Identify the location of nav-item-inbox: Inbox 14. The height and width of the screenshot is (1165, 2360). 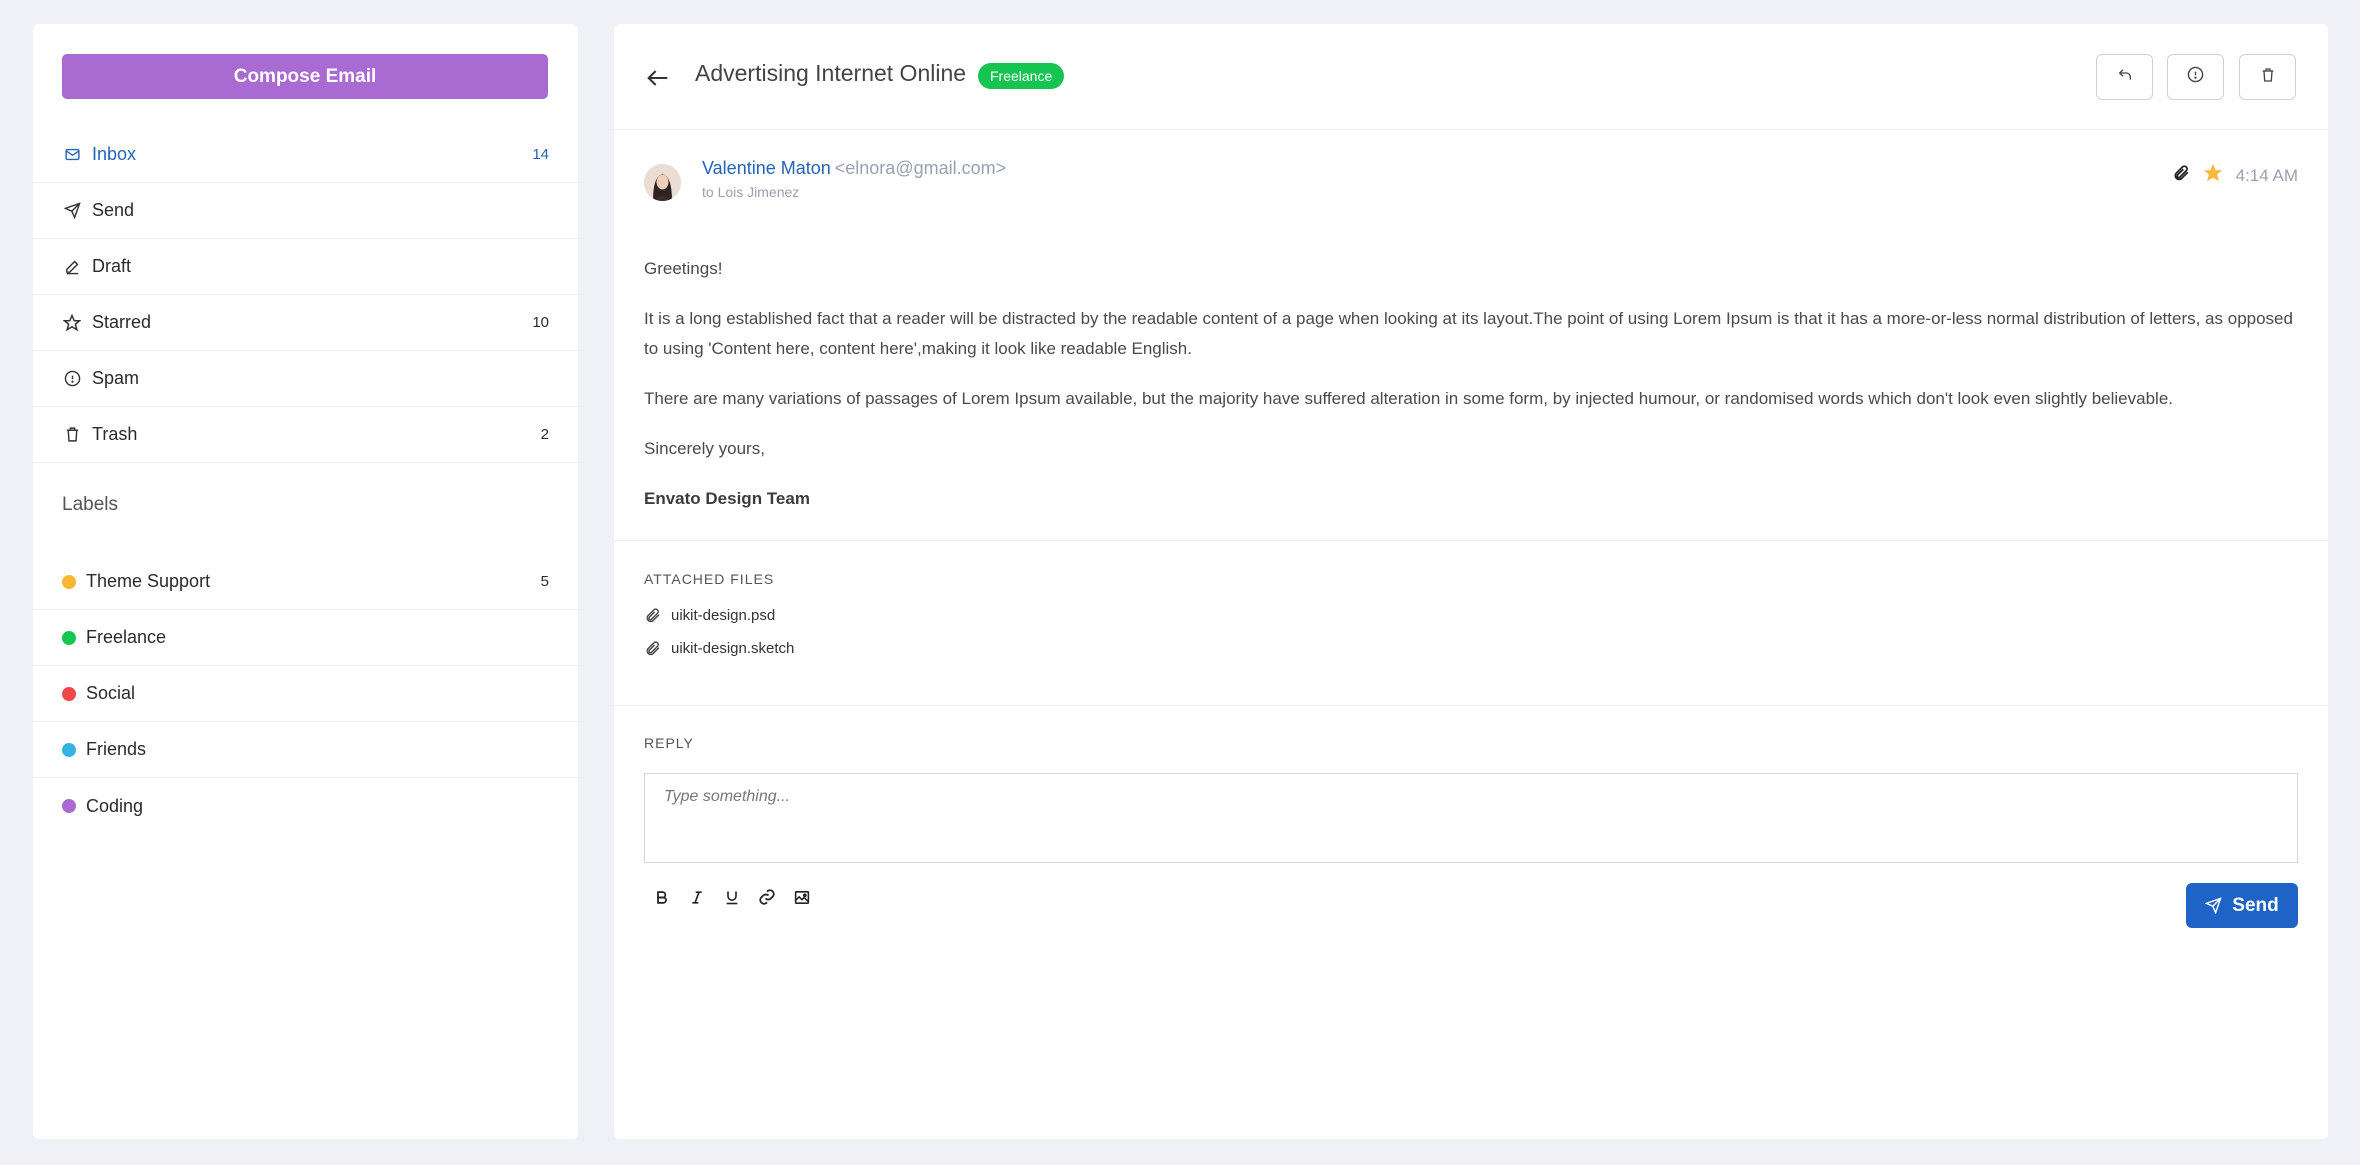
(305, 155).